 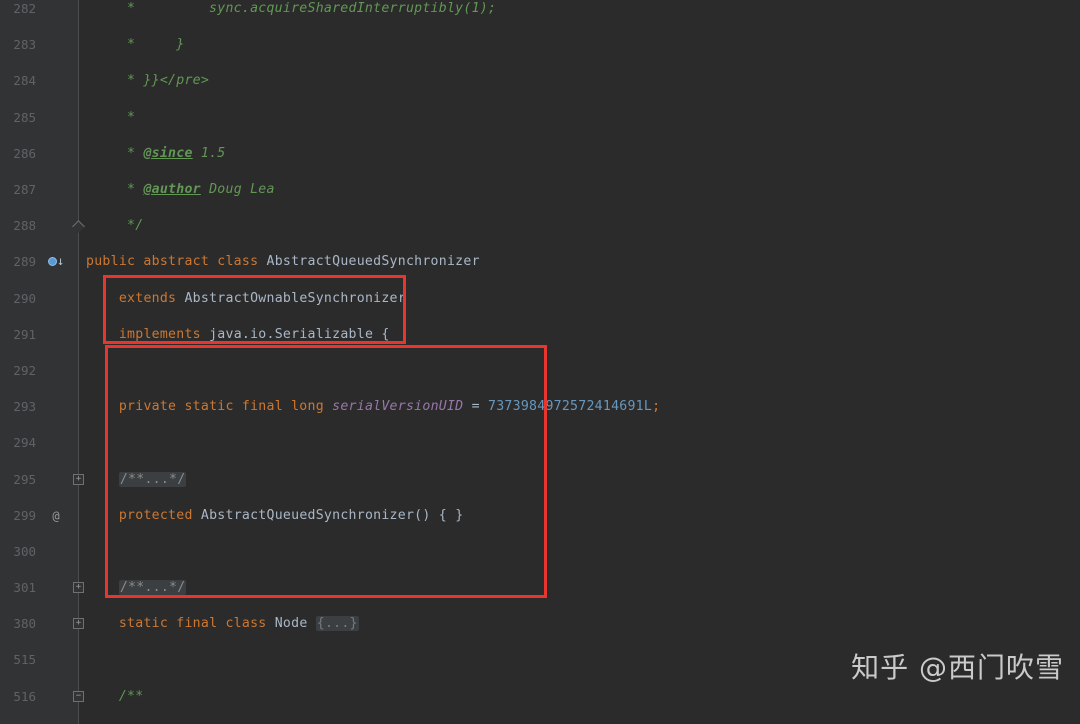 What do you see at coordinates (24, 226) in the screenshot?
I see `line-number: 288` at bounding box center [24, 226].